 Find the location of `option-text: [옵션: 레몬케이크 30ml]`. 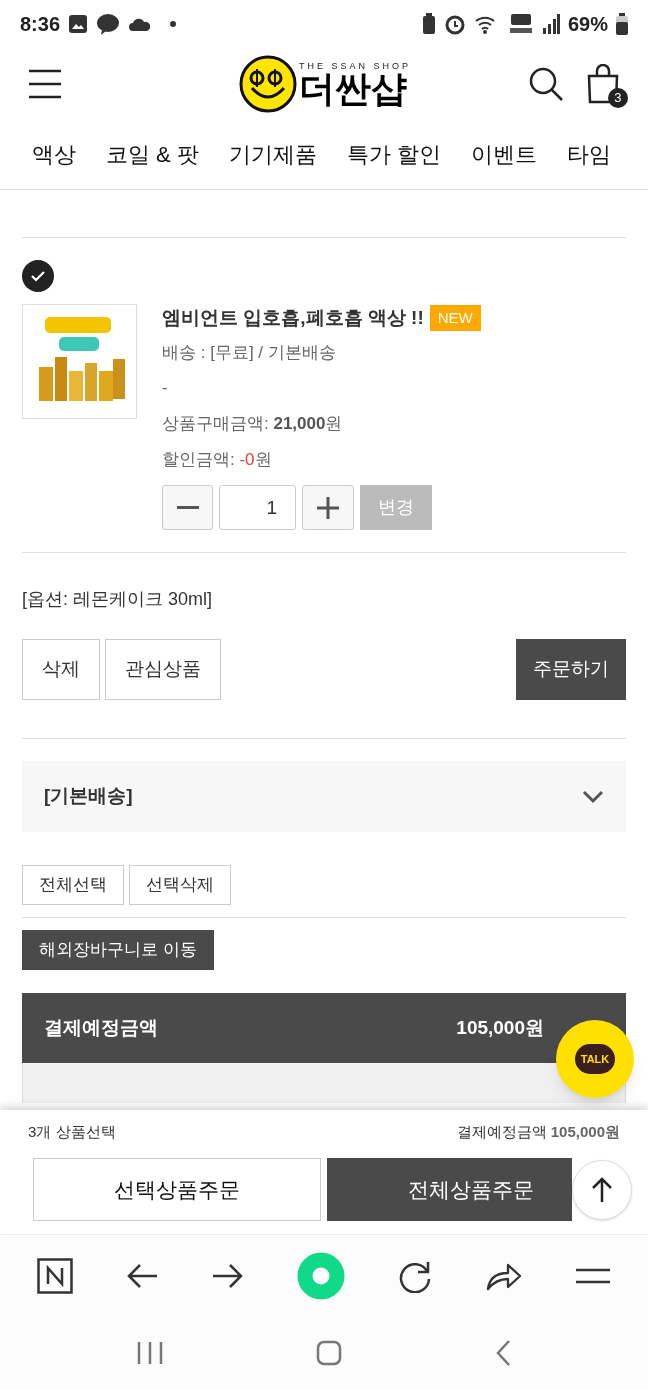

option-text: [옵션: 레몬케이크 30ml] is located at coordinates (118, 599).